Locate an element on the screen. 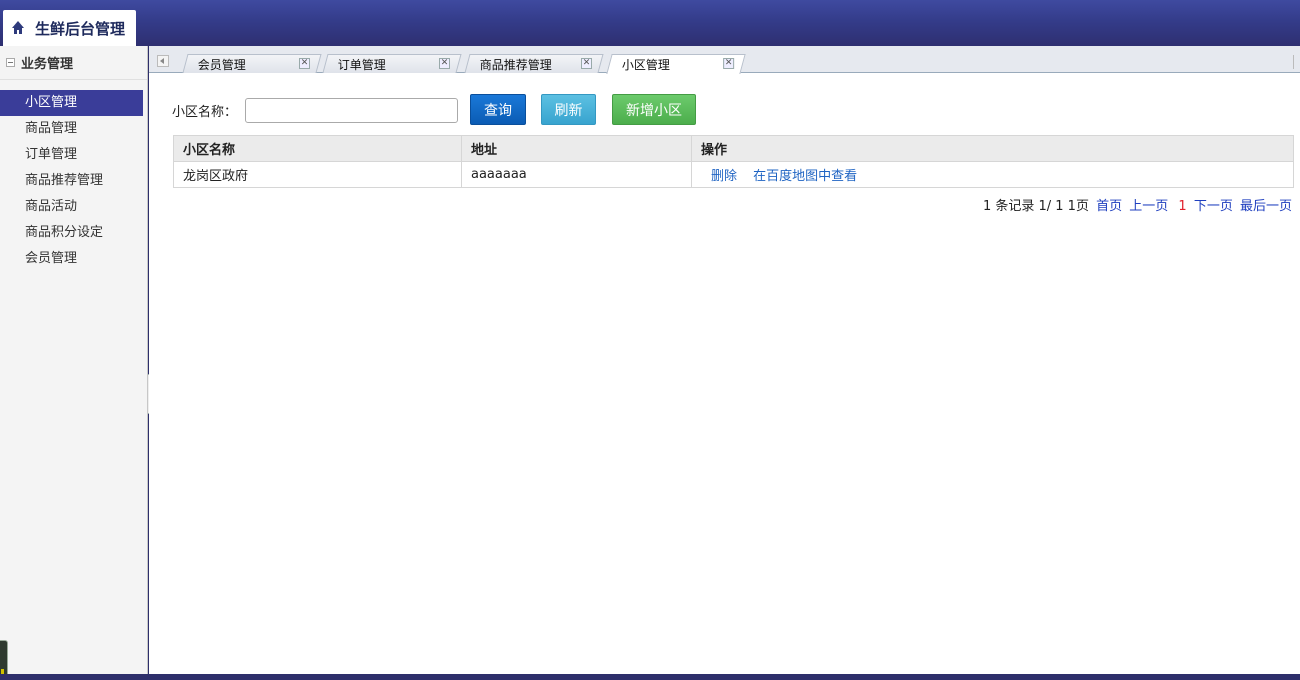 Image resolution: width=1300 pixels, height=680 pixels. refresh-button: 刷新 is located at coordinates (568, 109).